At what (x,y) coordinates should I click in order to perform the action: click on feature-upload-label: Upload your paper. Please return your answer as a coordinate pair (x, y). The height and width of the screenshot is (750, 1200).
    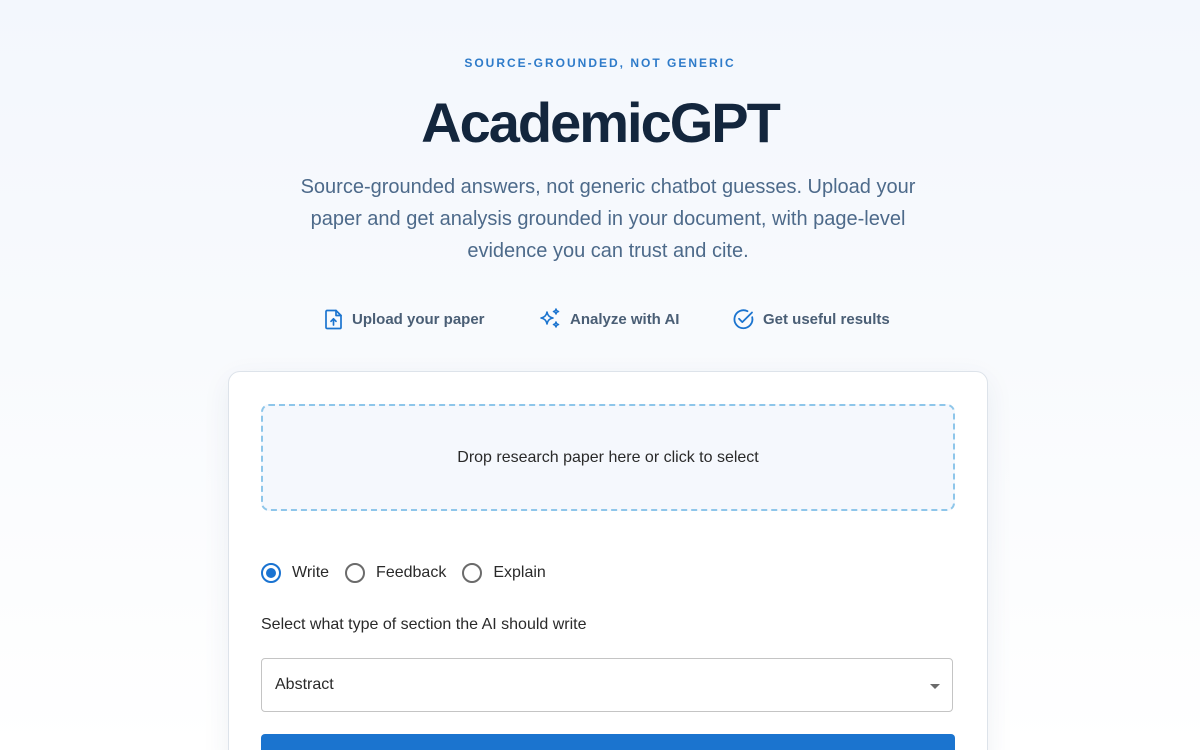
    Looking at the image, I should click on (418, 319).